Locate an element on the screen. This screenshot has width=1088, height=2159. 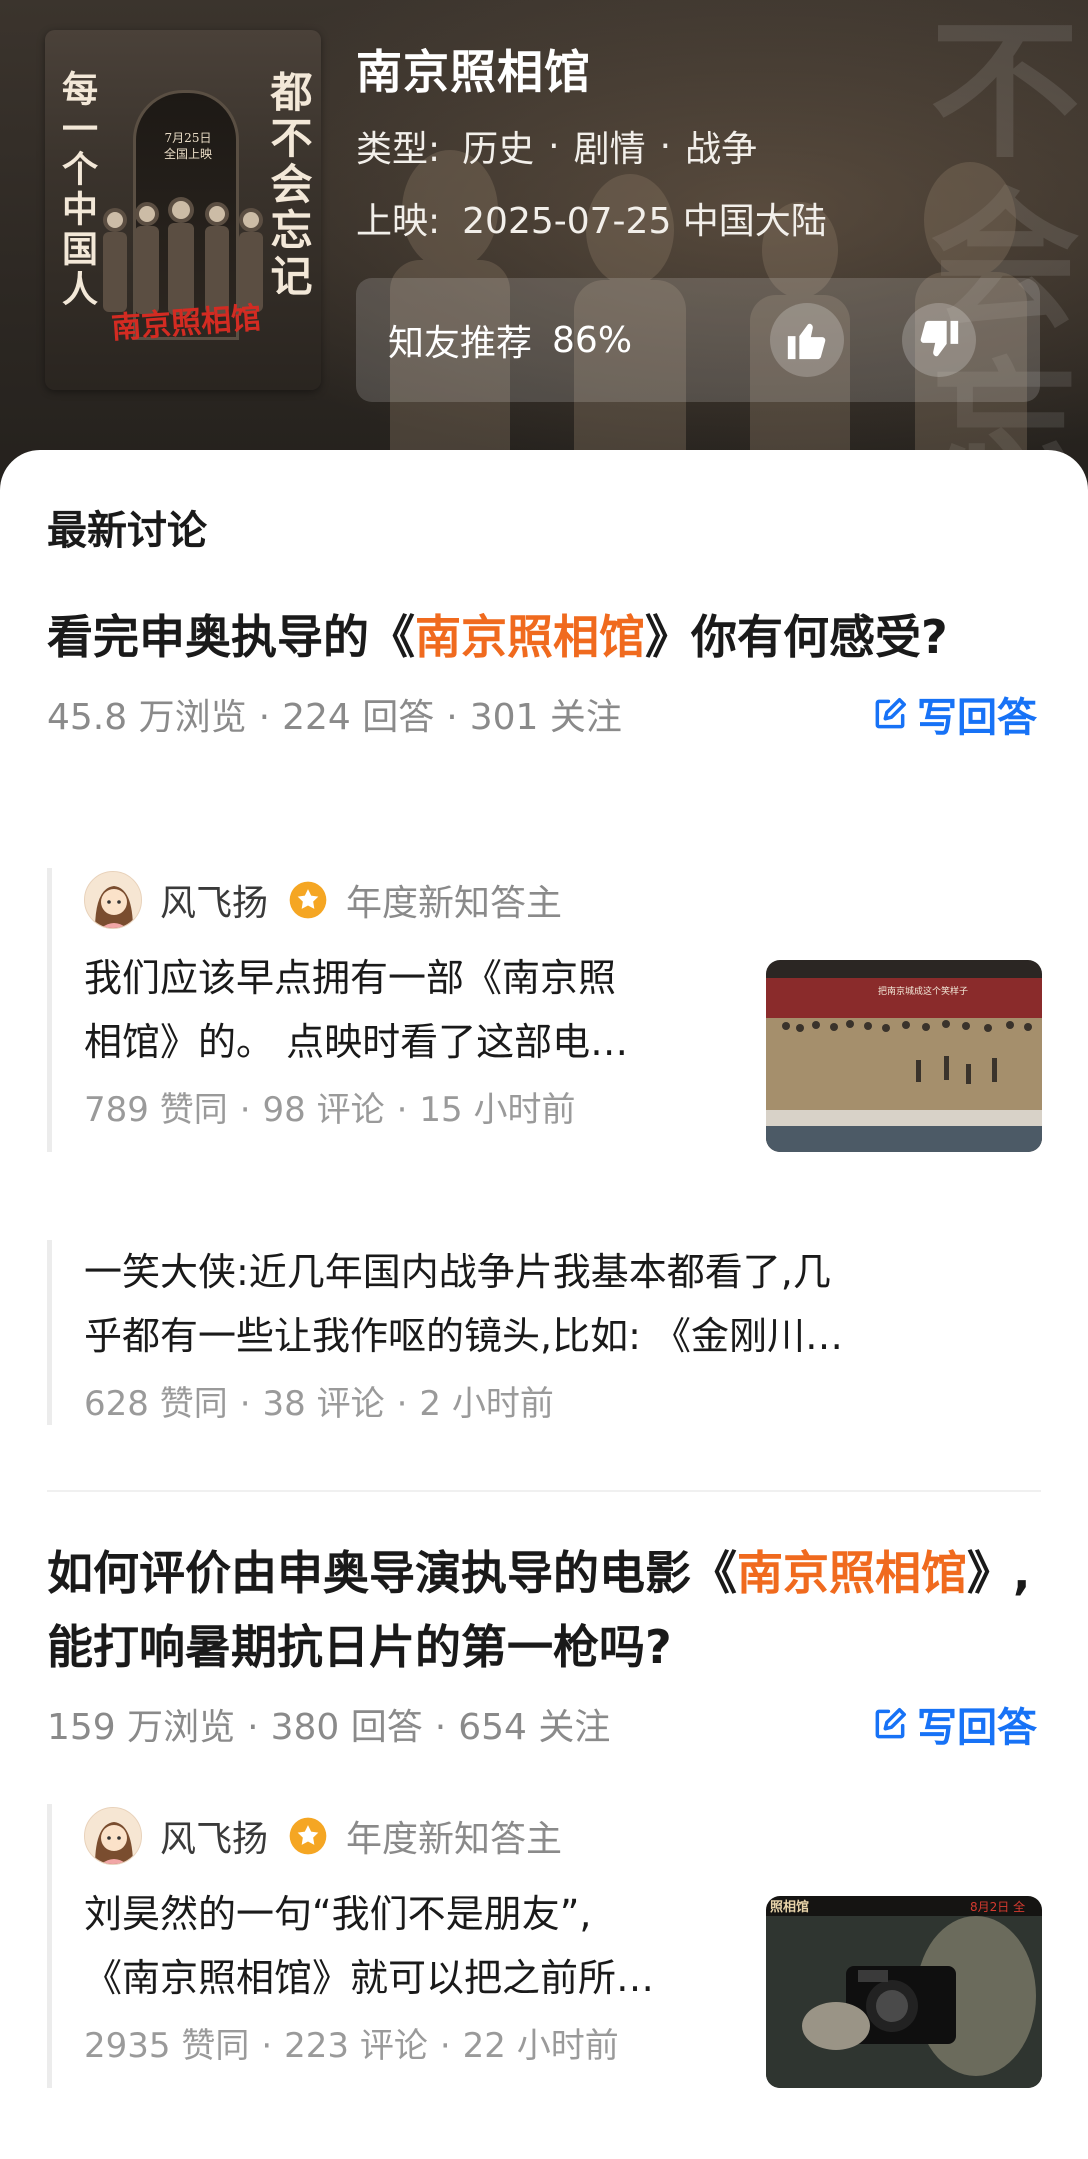
question-stats-text: 159 万浏览 · 380 回答 · 654 关注 is located at coordinates (328, 1724).